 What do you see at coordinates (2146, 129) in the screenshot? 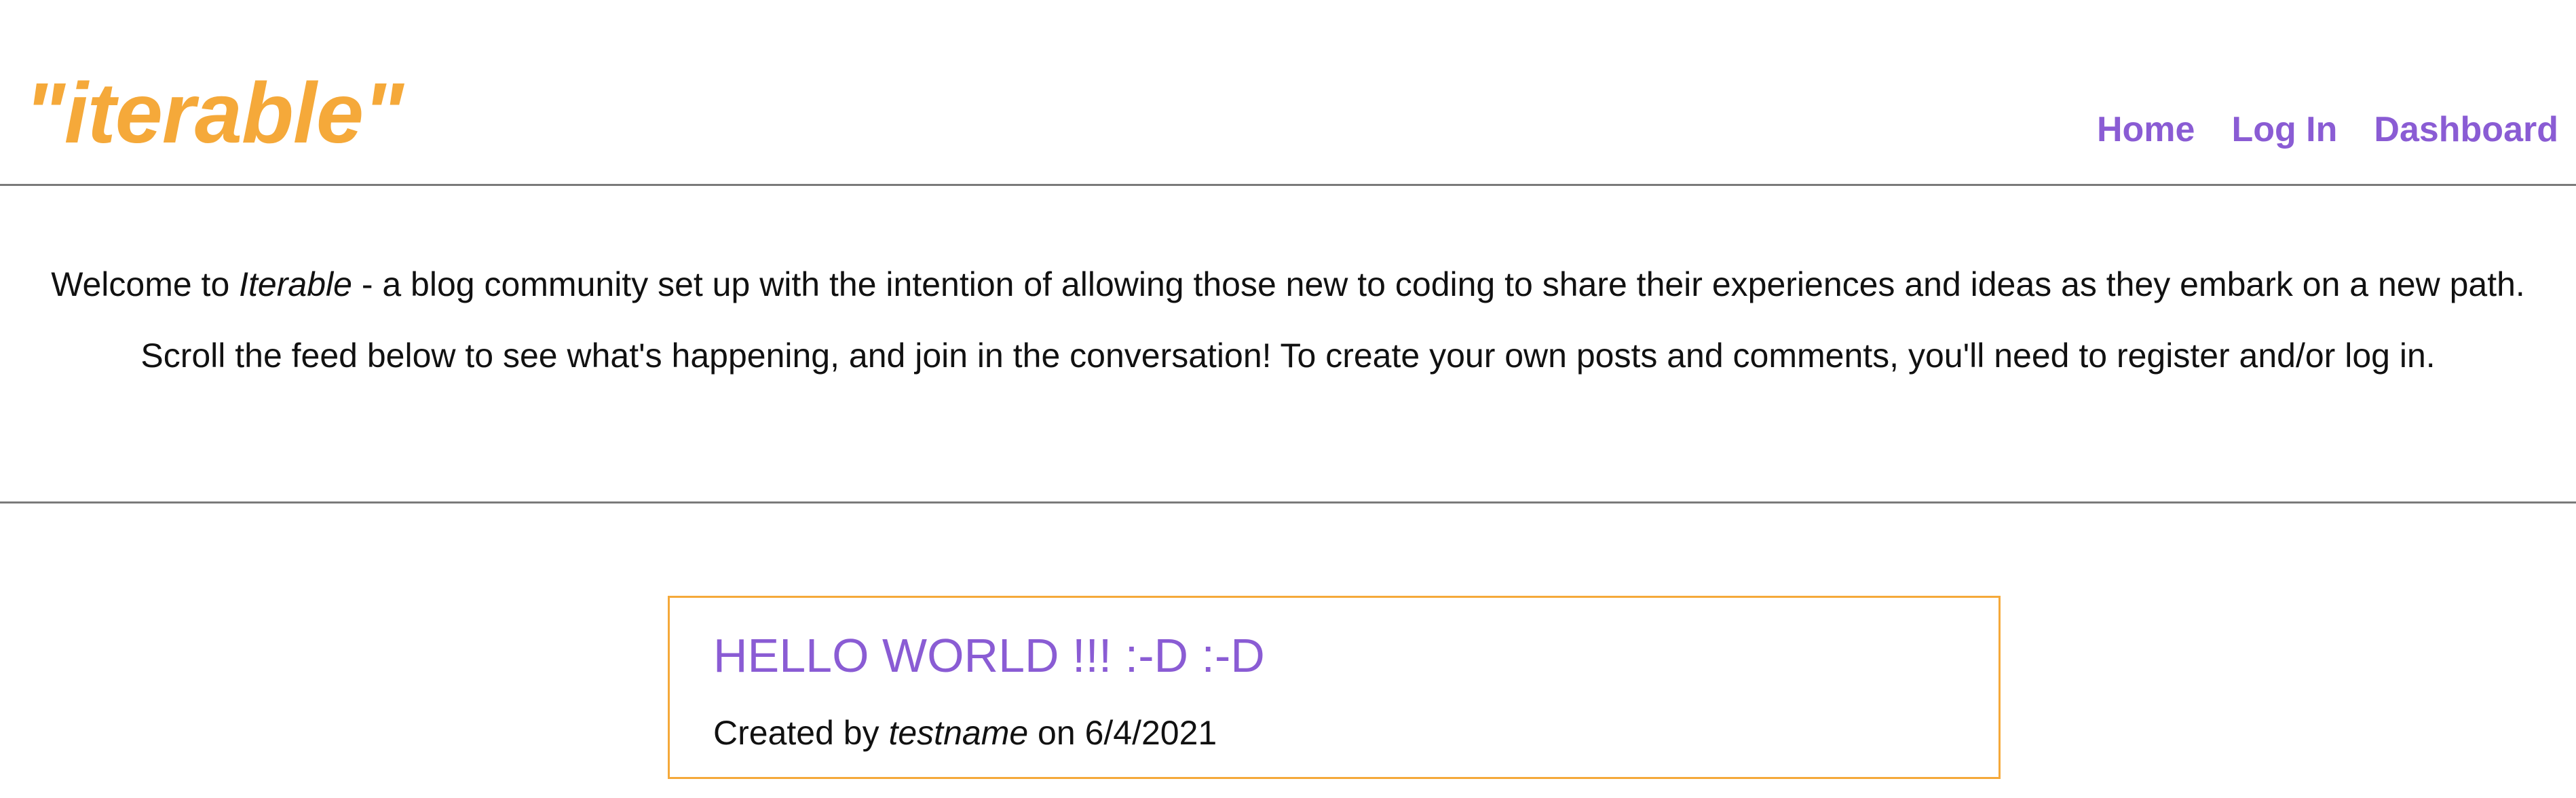
I see `nav-link-home: Home` at bounding box center [2146, 129].